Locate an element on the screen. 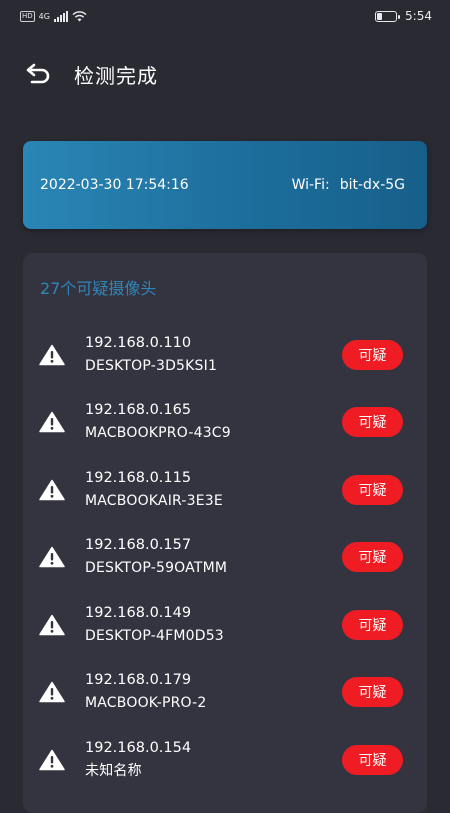 The height and width of the screenshot is (813, 450). device-info: 192.168.0.165 MACBOOKPRO-43C9 is located at coordinates (158, 422).